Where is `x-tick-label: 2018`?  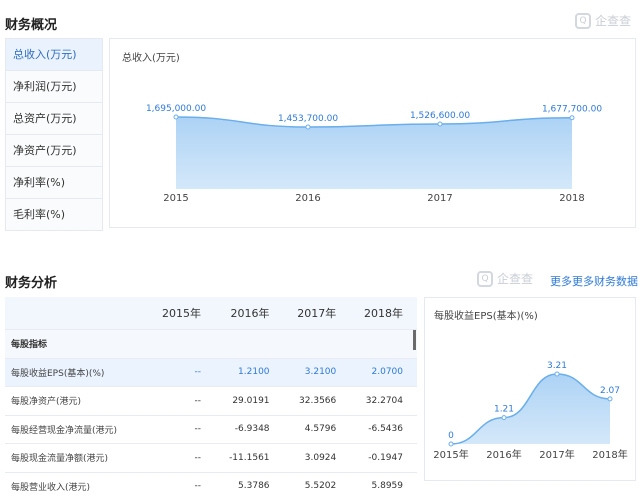 x-tick-label: 2018 is located at coordinates (571, 198).